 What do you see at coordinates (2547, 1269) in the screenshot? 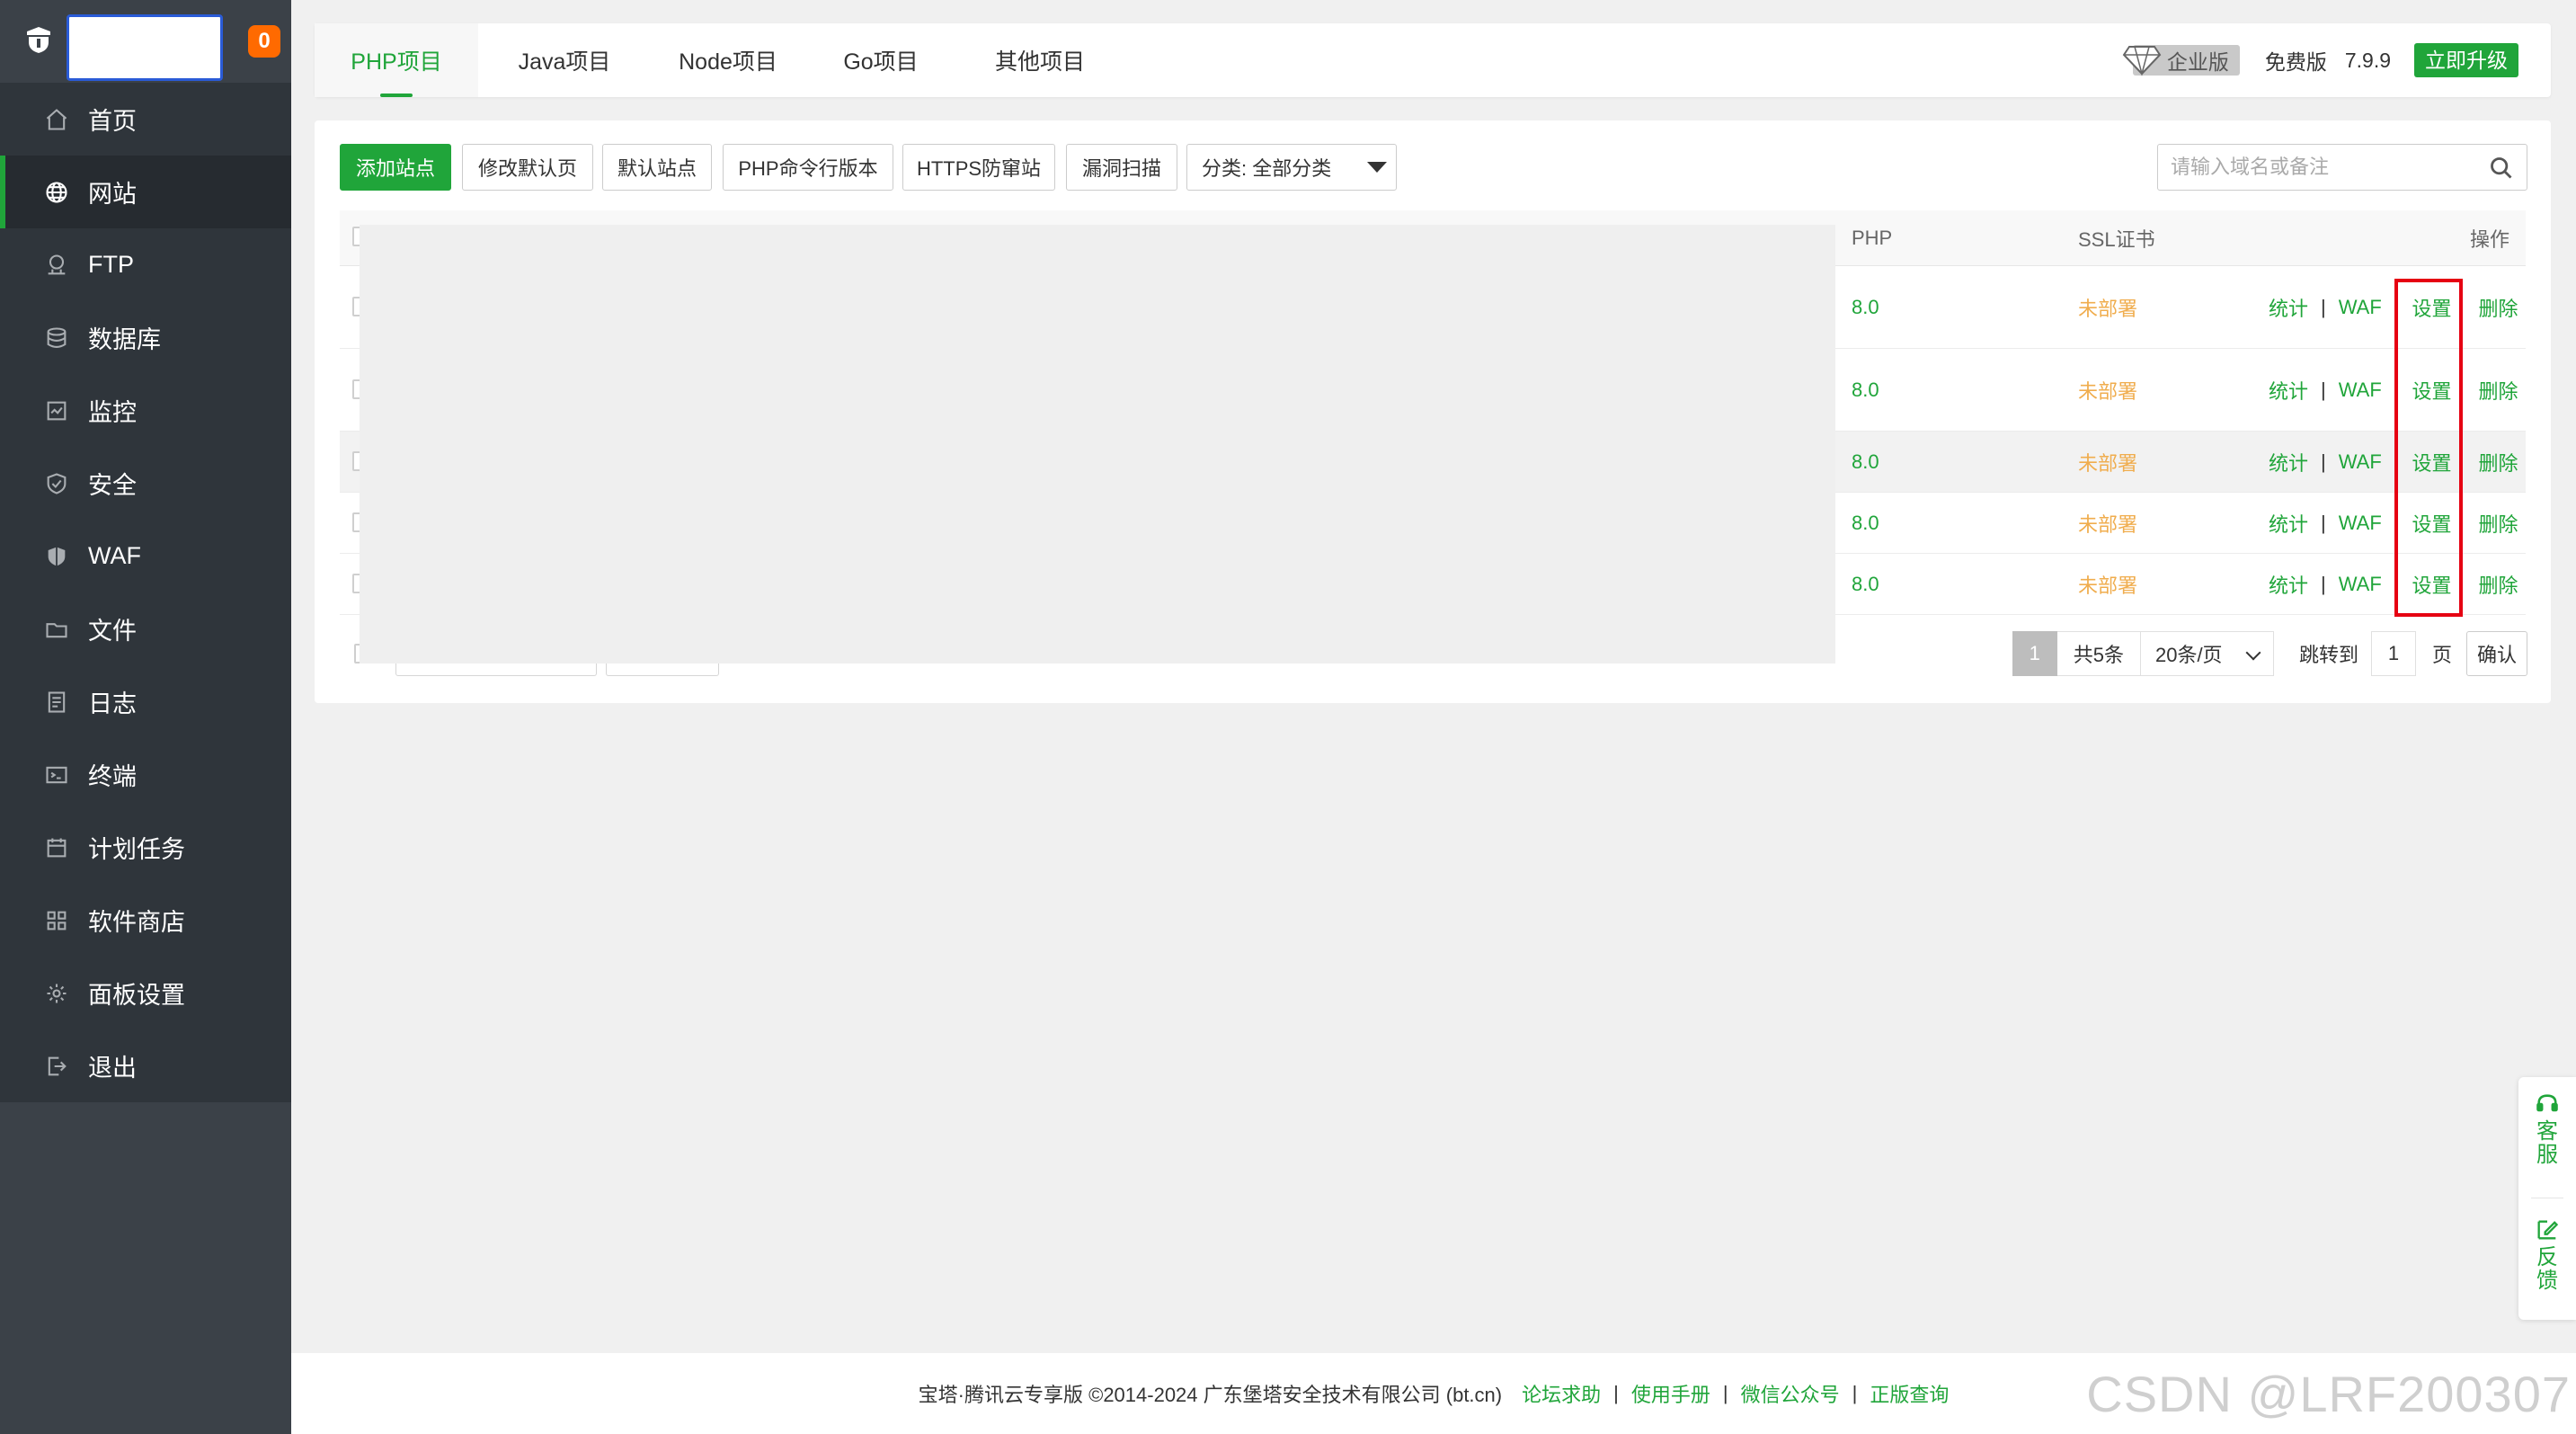
I see `feedback-label: 反馈` at bounding box center [2547, 1269].